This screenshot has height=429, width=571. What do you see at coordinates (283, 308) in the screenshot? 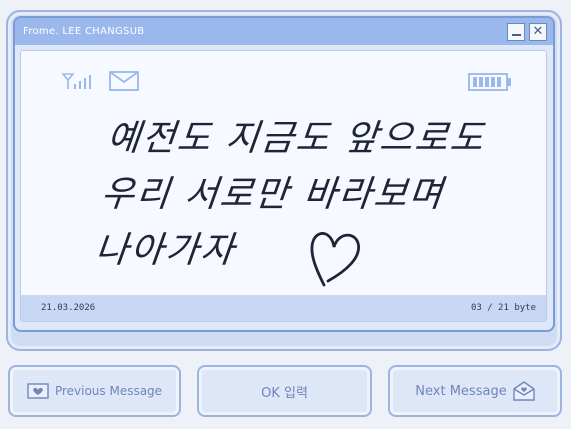
I see `message-footer: 21.03.2026 03 / 21 byte` at bounding box center [283, 308].